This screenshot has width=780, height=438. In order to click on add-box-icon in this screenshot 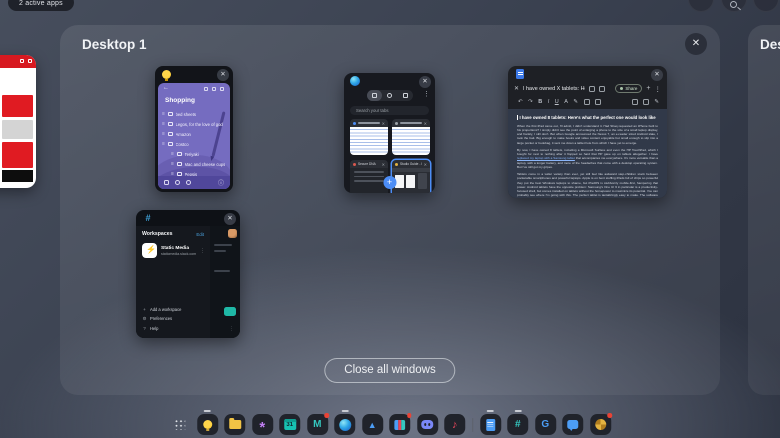, I will do `click(166, 182)`.